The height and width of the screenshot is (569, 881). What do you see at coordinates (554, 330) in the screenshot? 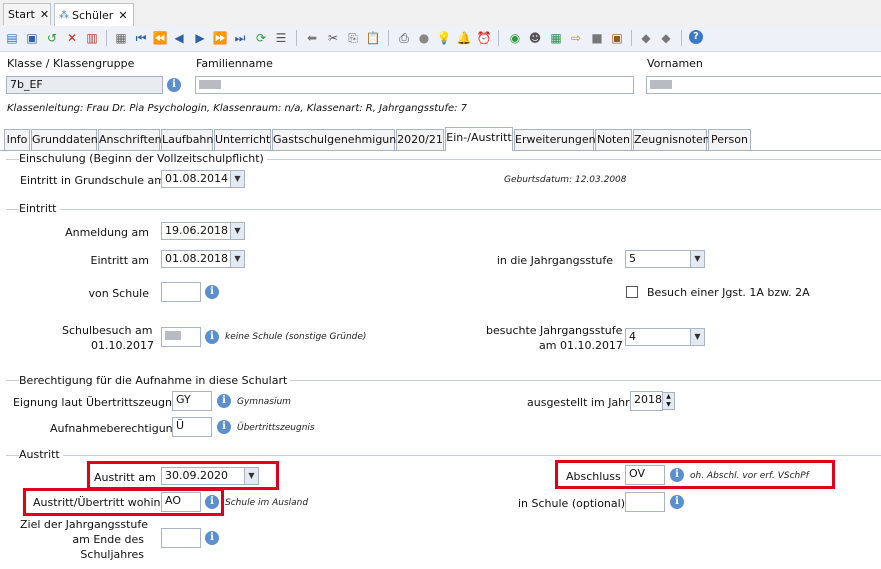
I see `besuchte-jgst-label: besuchte Jahrgangsstufe` at bounding box center [554, 330].